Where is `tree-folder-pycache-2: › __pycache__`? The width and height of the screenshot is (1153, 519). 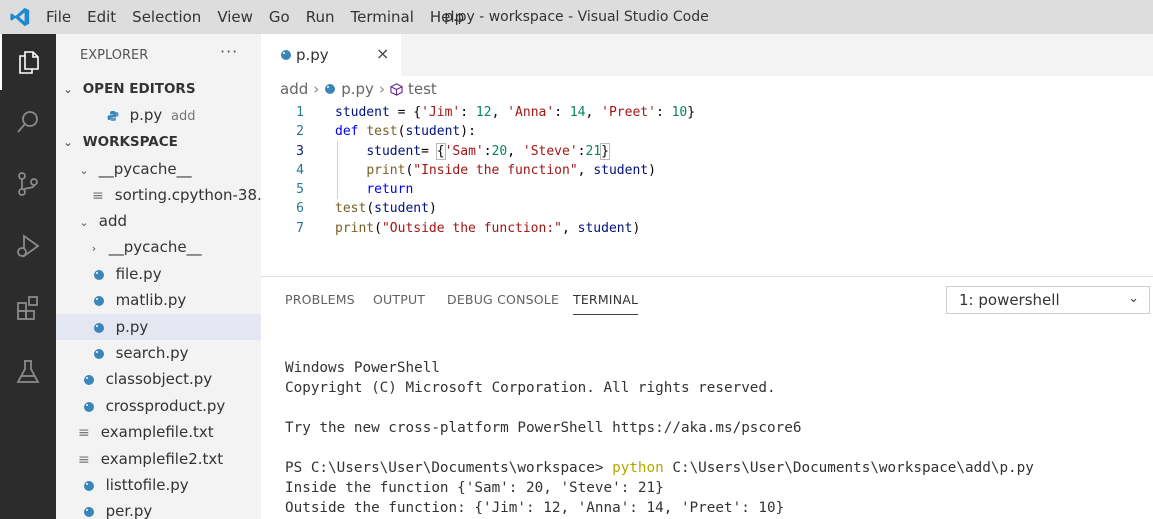 tree-folder-pycache-2: › __pycache__ is located at coordinates (158, 247).